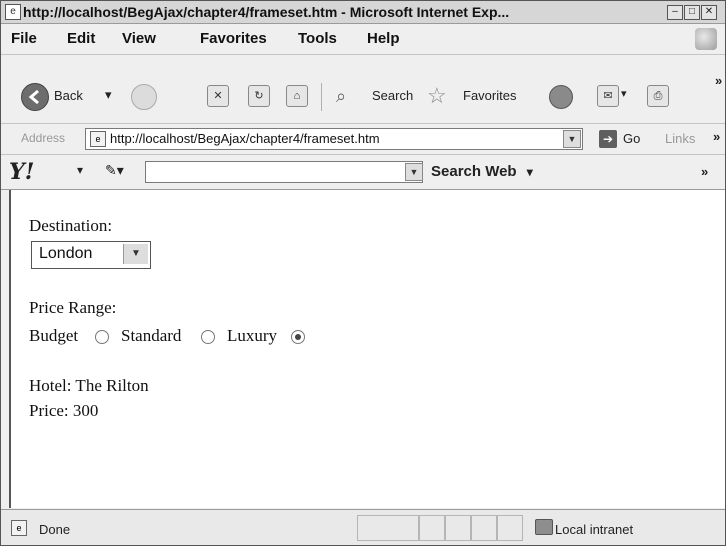 Image resolution: width=726 pixels, height=546 pixels. I want to click on yahoo-logo: Y!, so click(21, 172).